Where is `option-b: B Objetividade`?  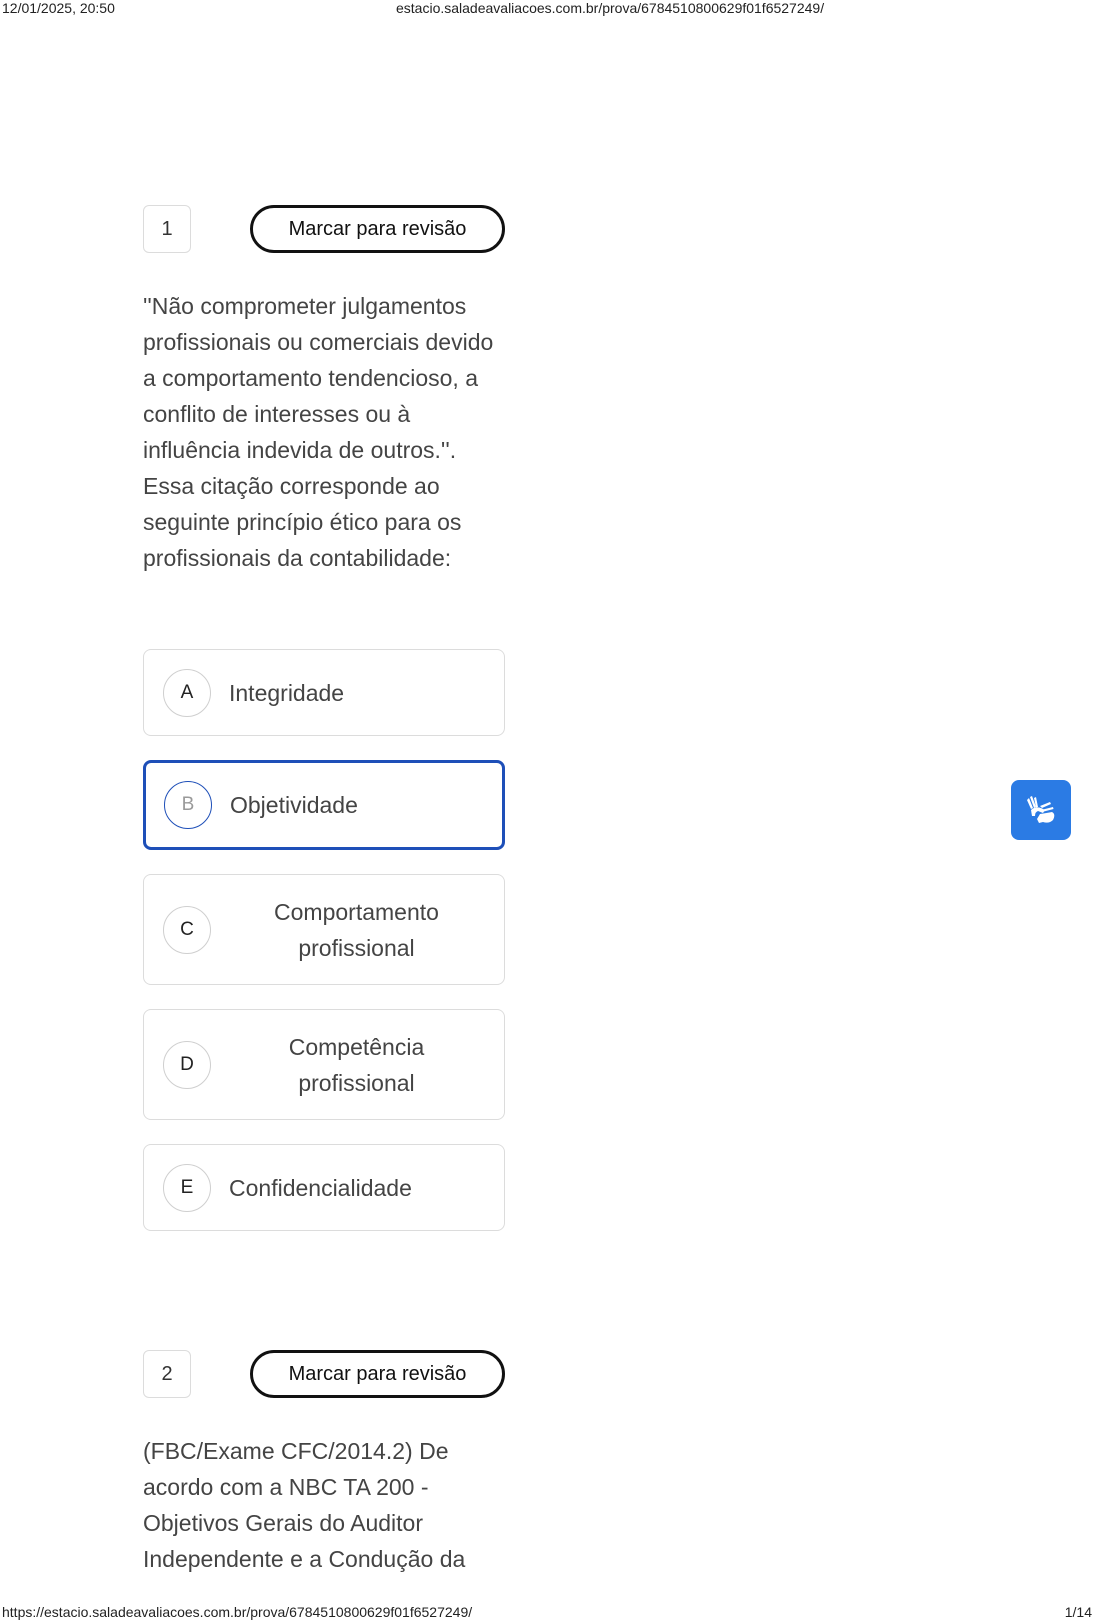
option-b: B Objetividade is located at coordinates (324, 805).